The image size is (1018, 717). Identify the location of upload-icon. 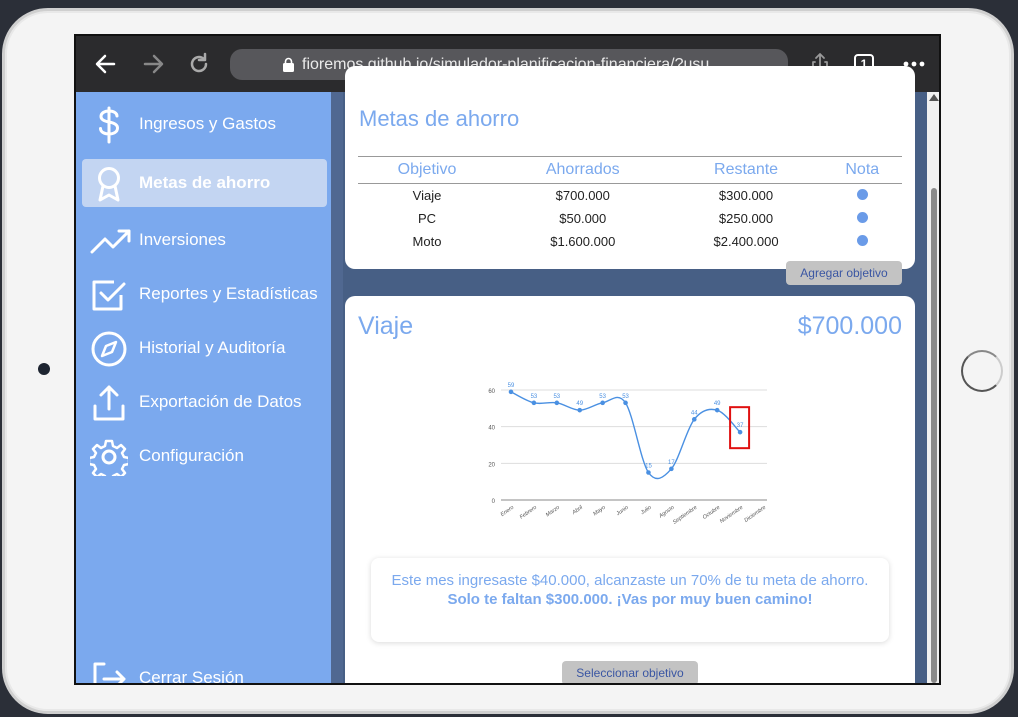
(109, 403).